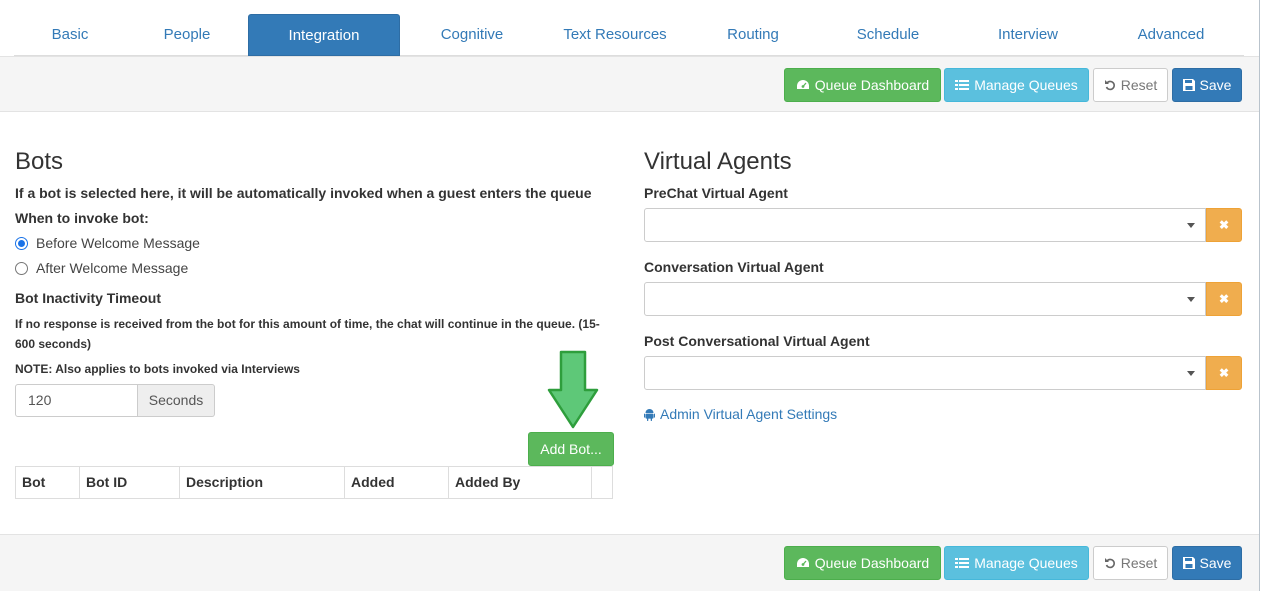 This screenshot has height=598, width=1266. Describe the element at coordinates (39, 161) in the screenshot. I see `bots-title: Bots` at that location.